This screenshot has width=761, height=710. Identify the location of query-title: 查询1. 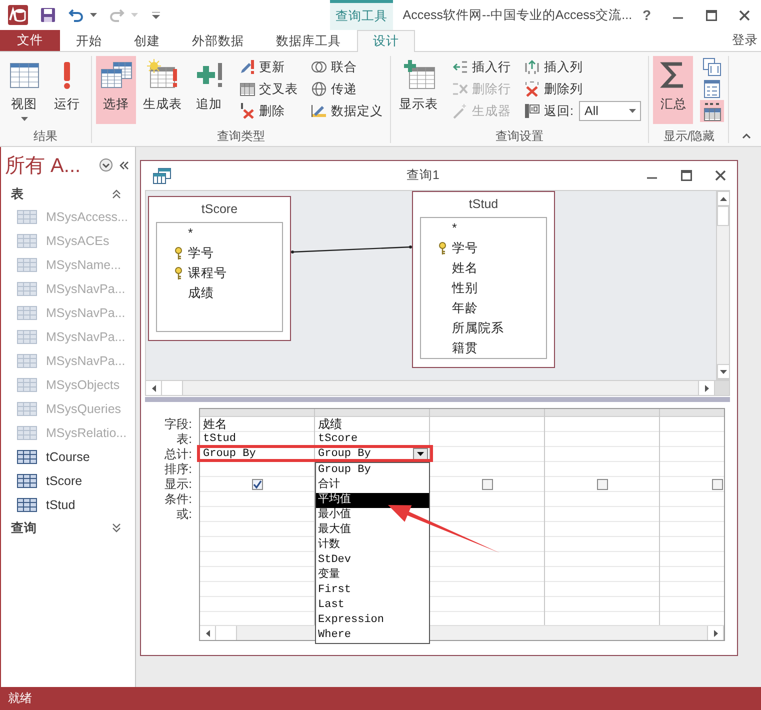
(423, 175).